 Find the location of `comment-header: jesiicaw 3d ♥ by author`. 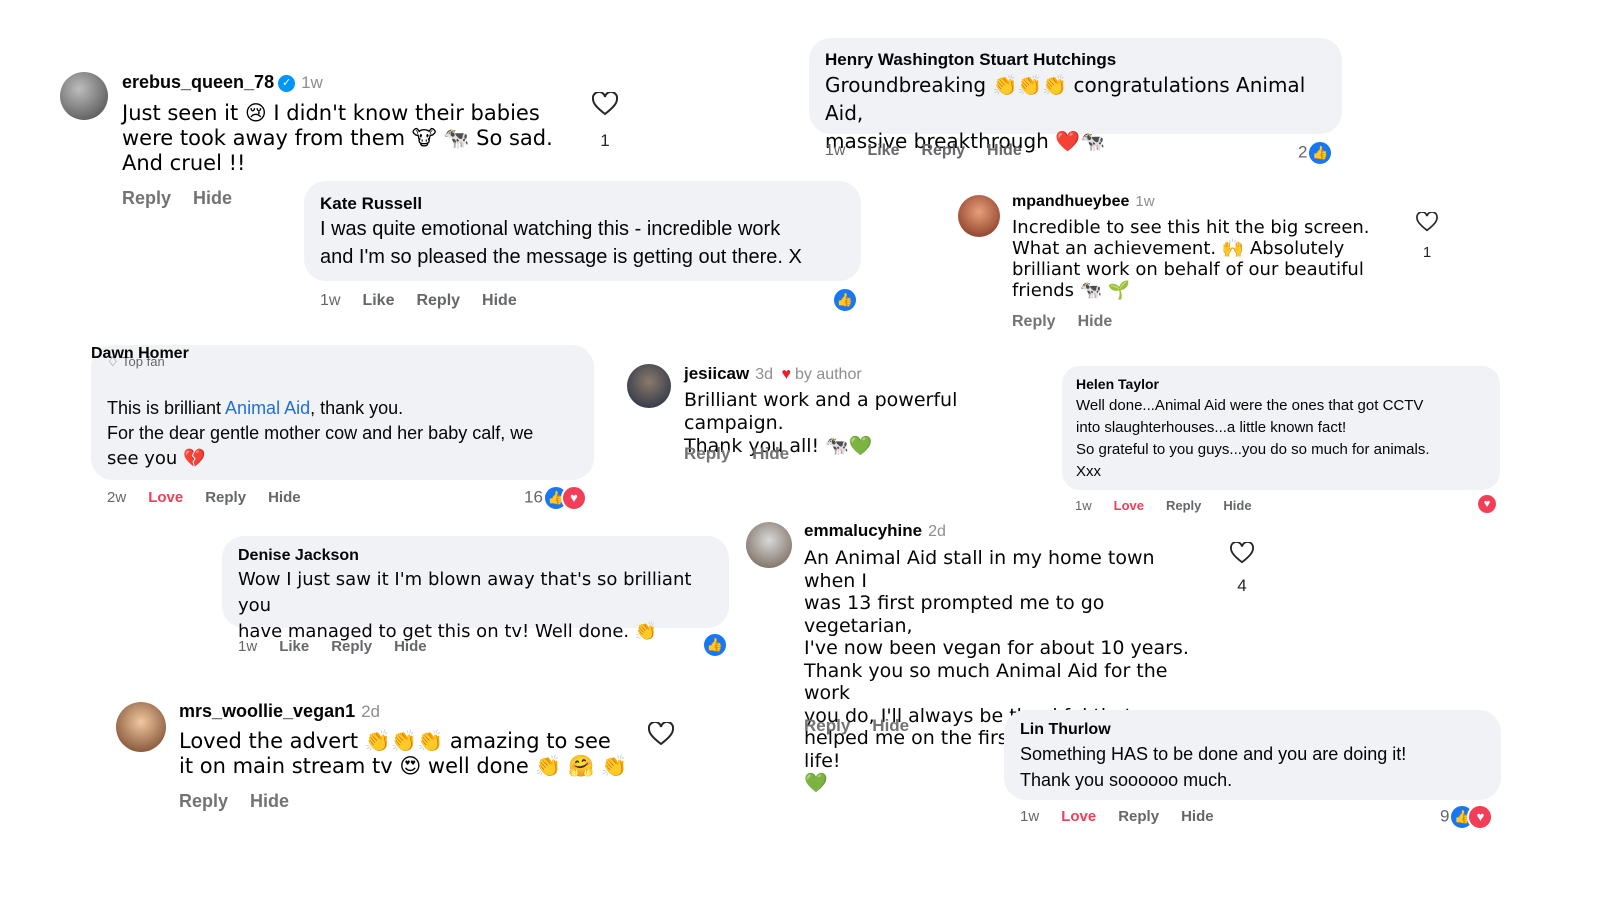

comment-header: jesiicaw 3d ♥ by author is located at coordinates (773, 374).